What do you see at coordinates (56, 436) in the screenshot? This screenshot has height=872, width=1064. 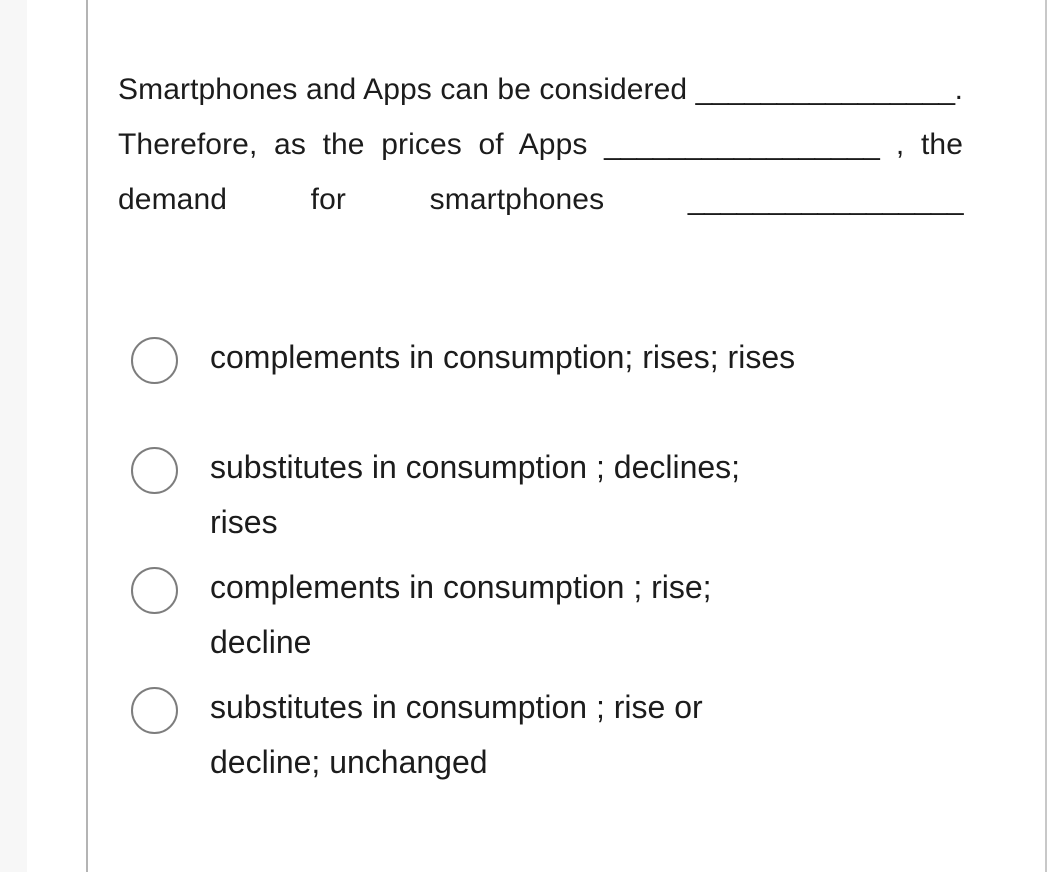 I see `outer-margin` at bounding box center [56, 436].